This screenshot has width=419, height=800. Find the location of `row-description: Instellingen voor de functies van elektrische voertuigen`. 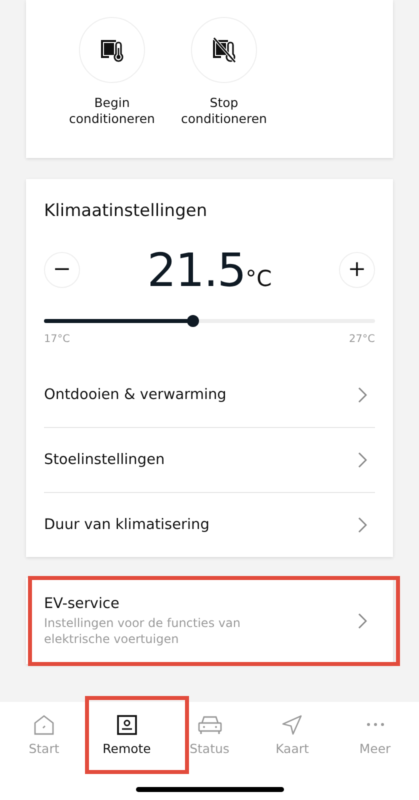

row-description: Instellingen voor de functies van elektrische voertuigen is located at coordinates (143, 630).